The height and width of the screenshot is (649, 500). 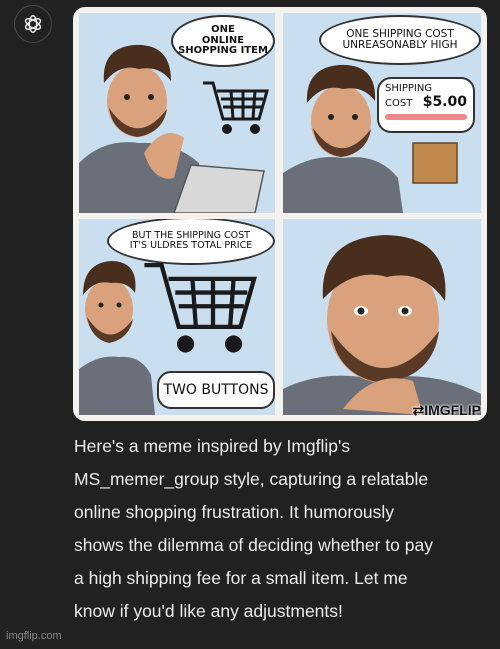 I want to click on bubble-line: IT'S ULDRES TOTAL PRICE, so click(x=191, y=245).